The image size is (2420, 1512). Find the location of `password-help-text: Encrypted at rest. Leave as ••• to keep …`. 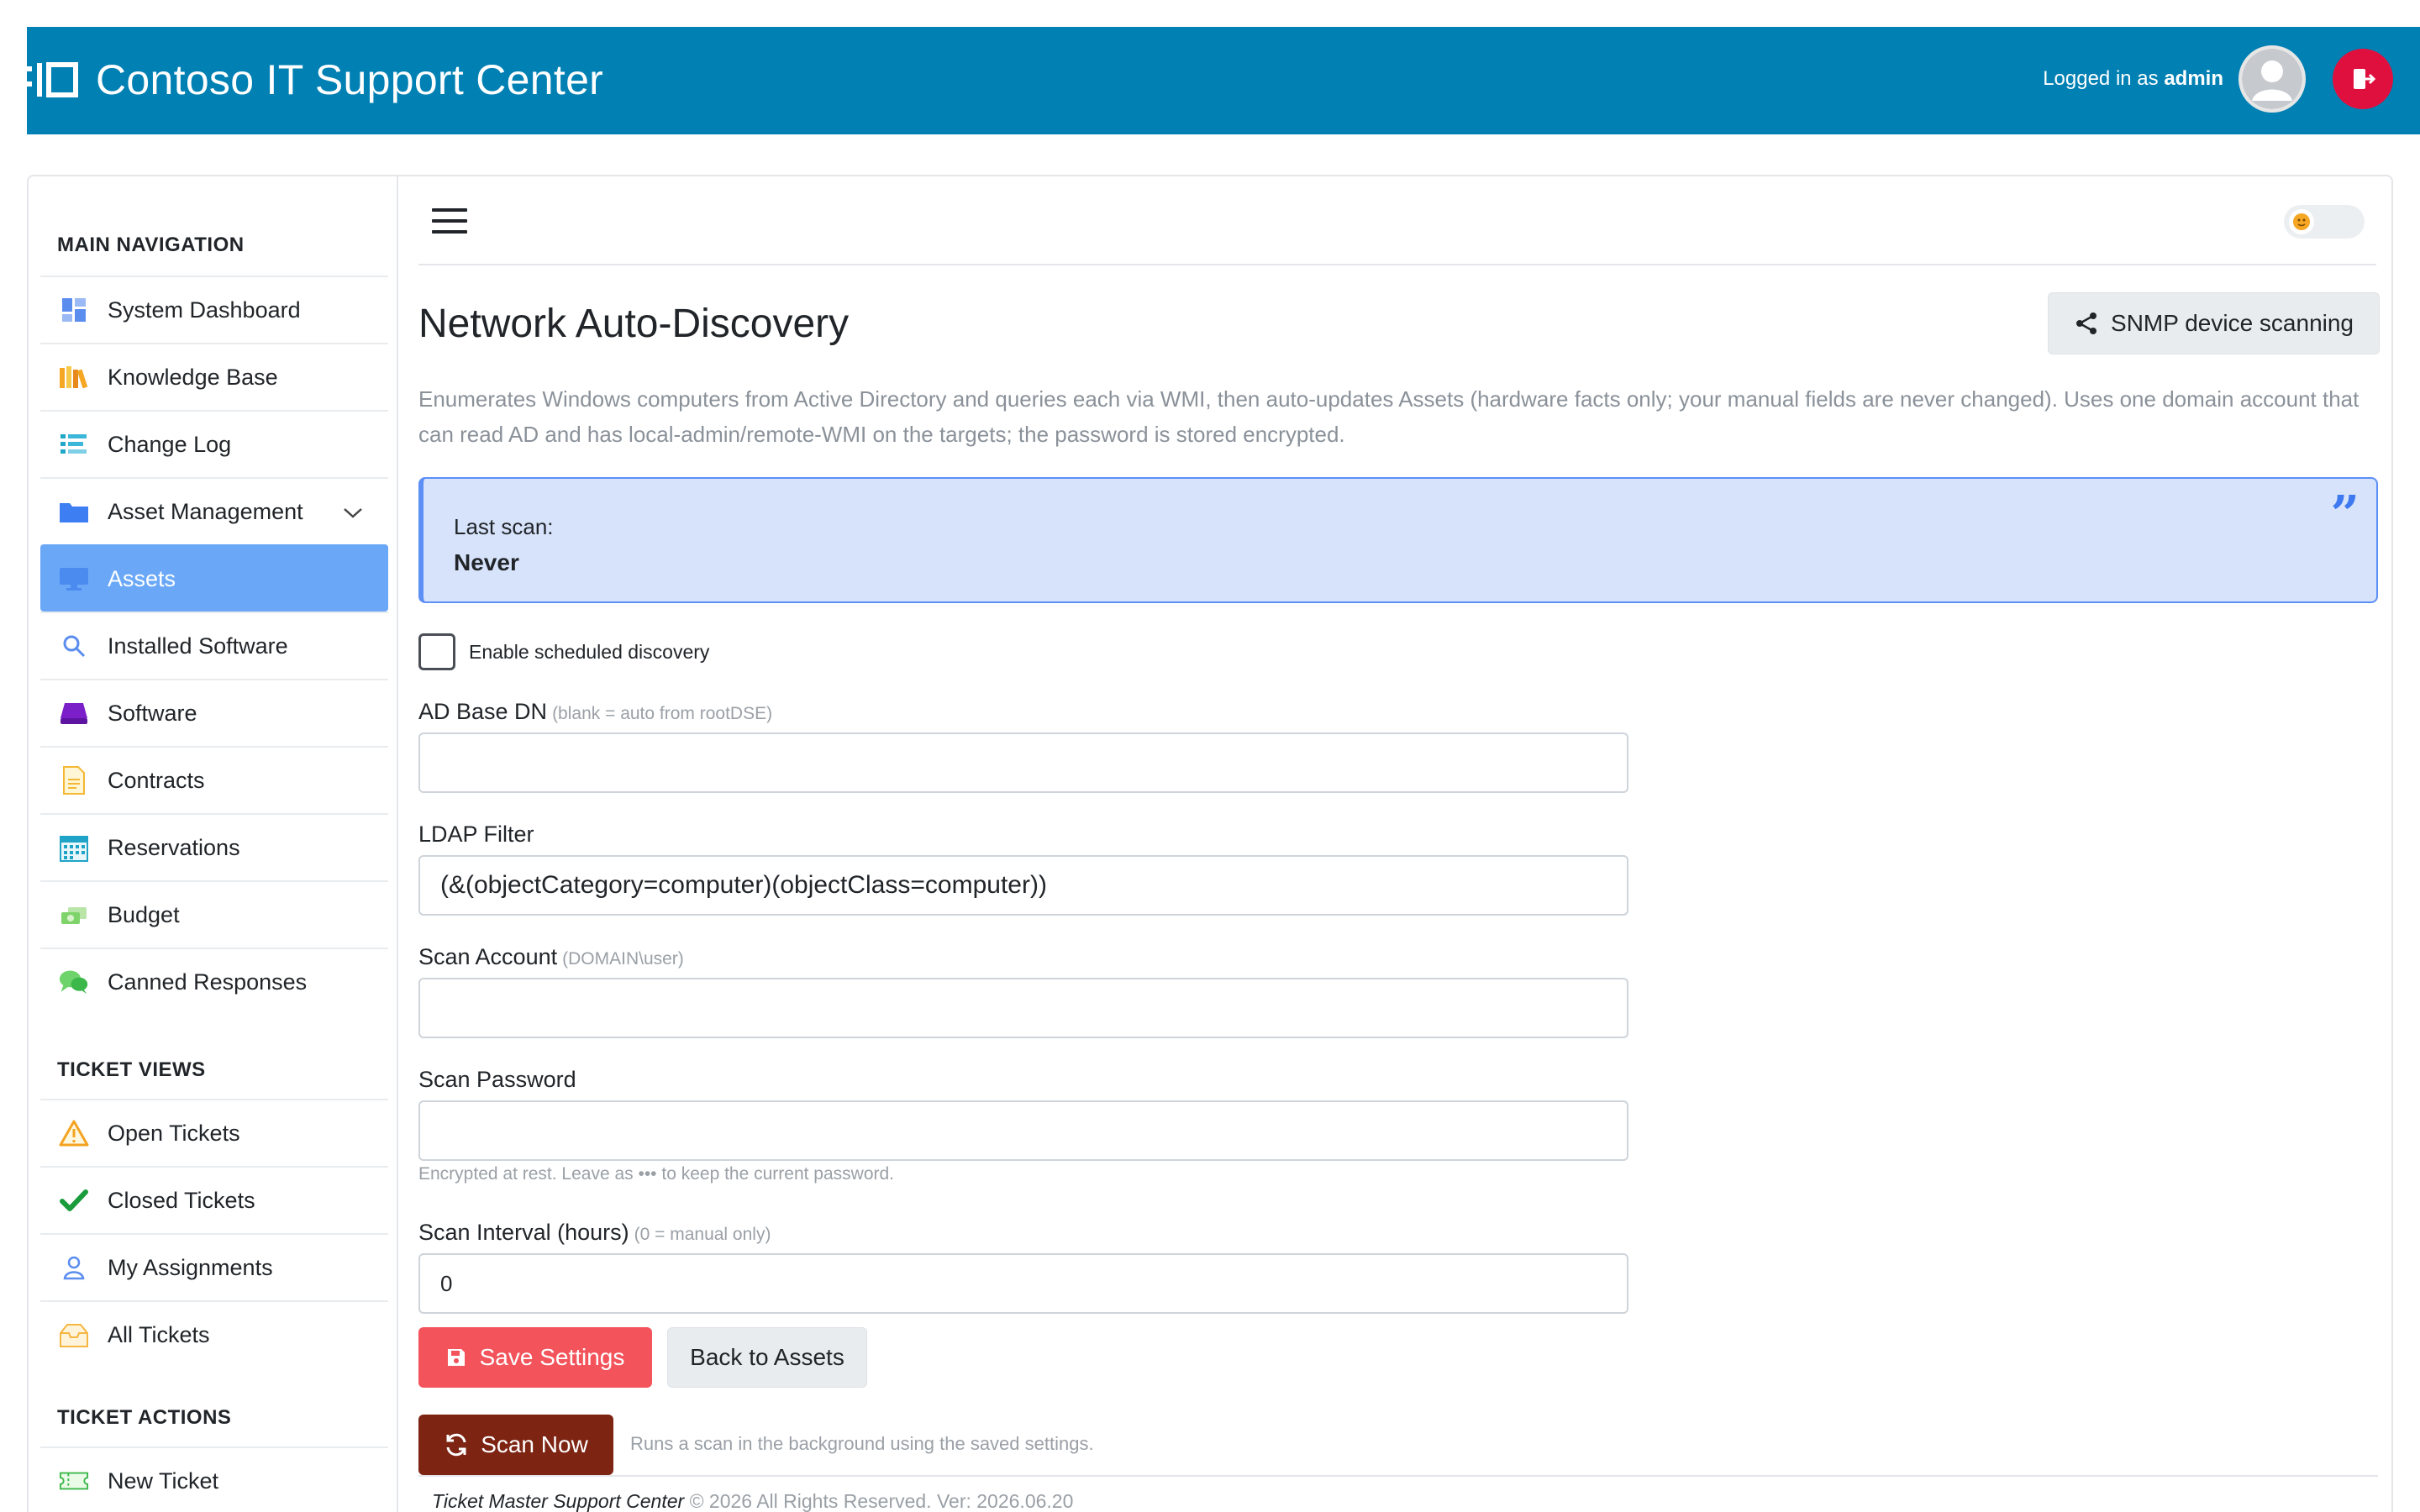

password-help-text: Encrypted at rest. Leave as ••• to keep … is located at coordinates (657, 1174).